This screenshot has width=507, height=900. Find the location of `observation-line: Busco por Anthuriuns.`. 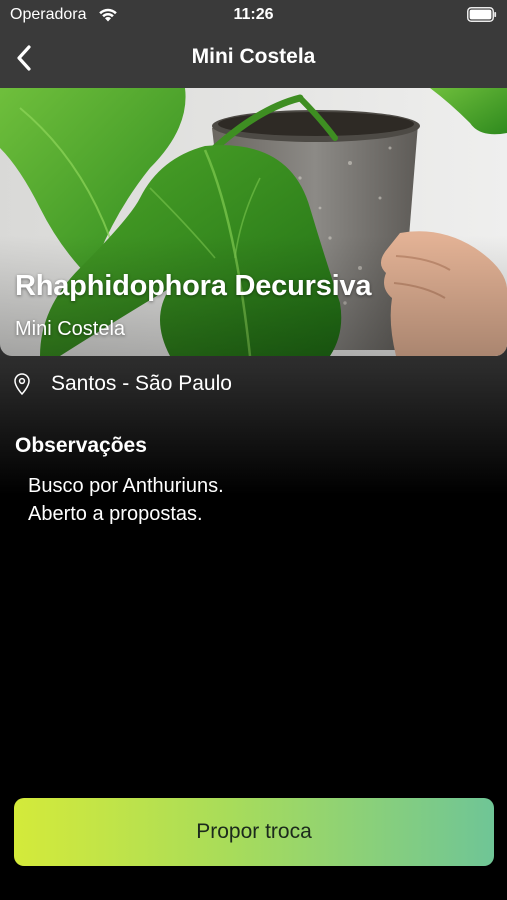

observation-line: Busco por Anthuriuns. is located at coordinates (126, 486).